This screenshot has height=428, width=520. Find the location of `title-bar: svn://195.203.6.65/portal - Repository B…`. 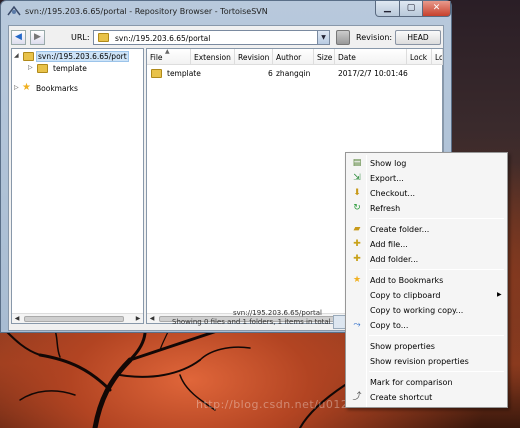

title-bar: svn://195.203.6.65/portal - Repository B… is located at coordinates (226, 12).